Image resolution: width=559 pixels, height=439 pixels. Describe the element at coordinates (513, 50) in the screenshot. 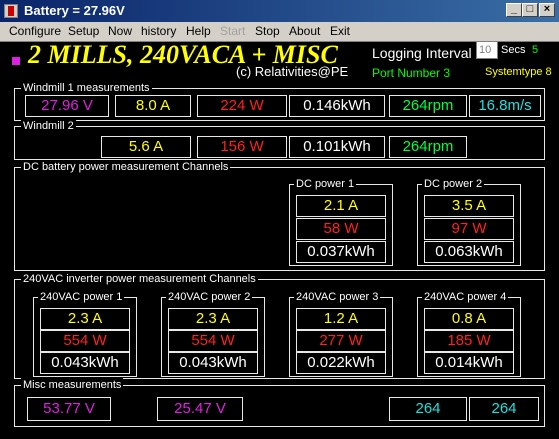

I see `secs-label: Secs` at that location.